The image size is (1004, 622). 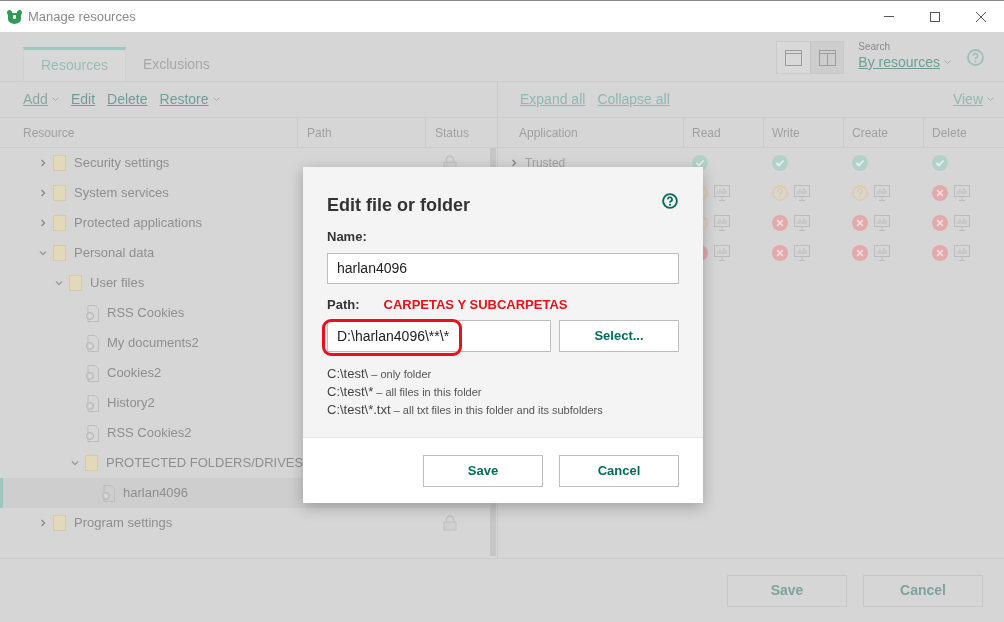 I want to click on window-icon, so click(x=794, y=57).